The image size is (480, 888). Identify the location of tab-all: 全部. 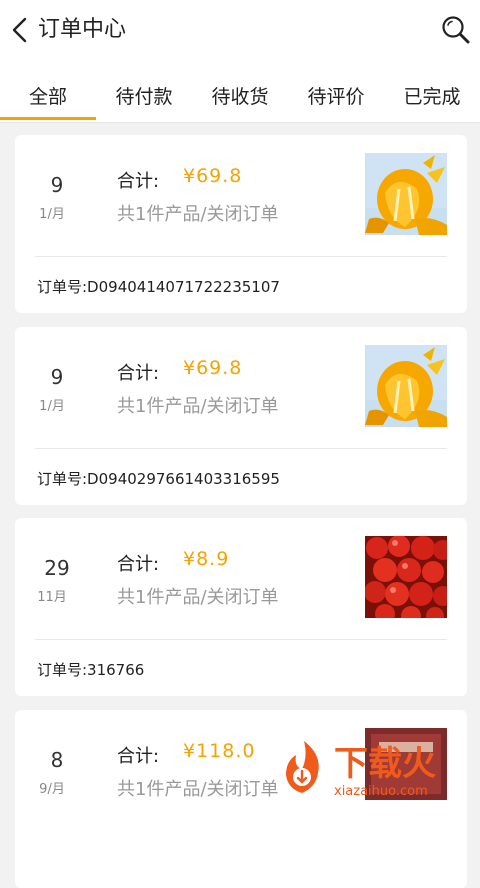
(48, 91).